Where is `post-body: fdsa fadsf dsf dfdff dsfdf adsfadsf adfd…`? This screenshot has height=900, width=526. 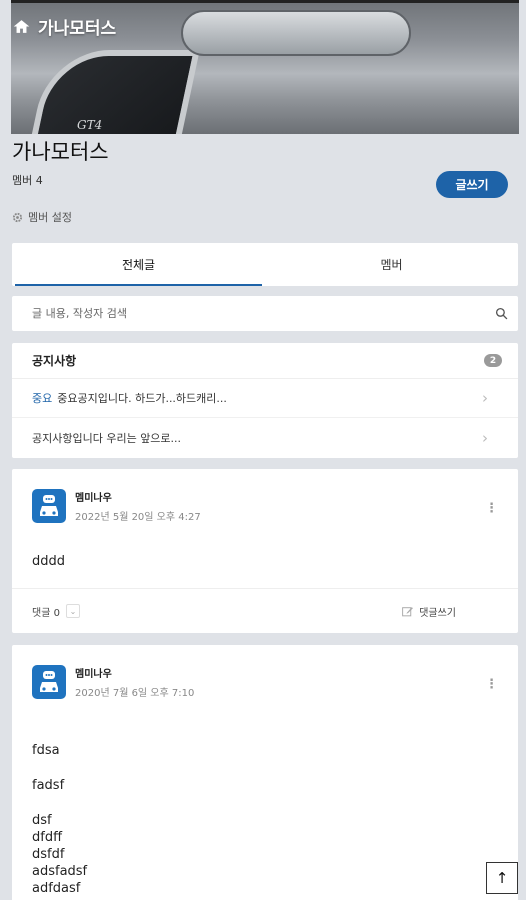
post-body: fdsa fadsf dsf dfdff dsfdf adsfadsf adfd… is located at coordinates (59, 820).